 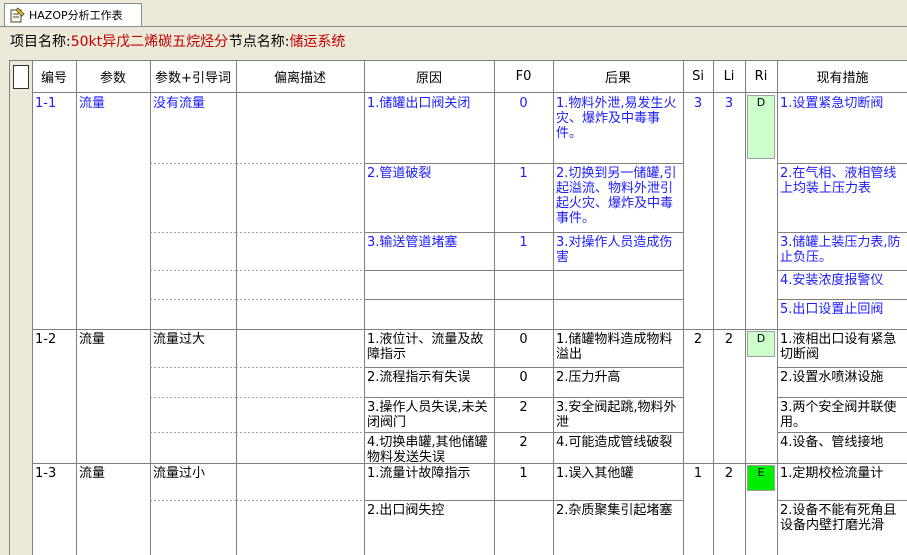 I want to click on cell-measure: 1.定期校检流量计, so click(x=842, y=481).